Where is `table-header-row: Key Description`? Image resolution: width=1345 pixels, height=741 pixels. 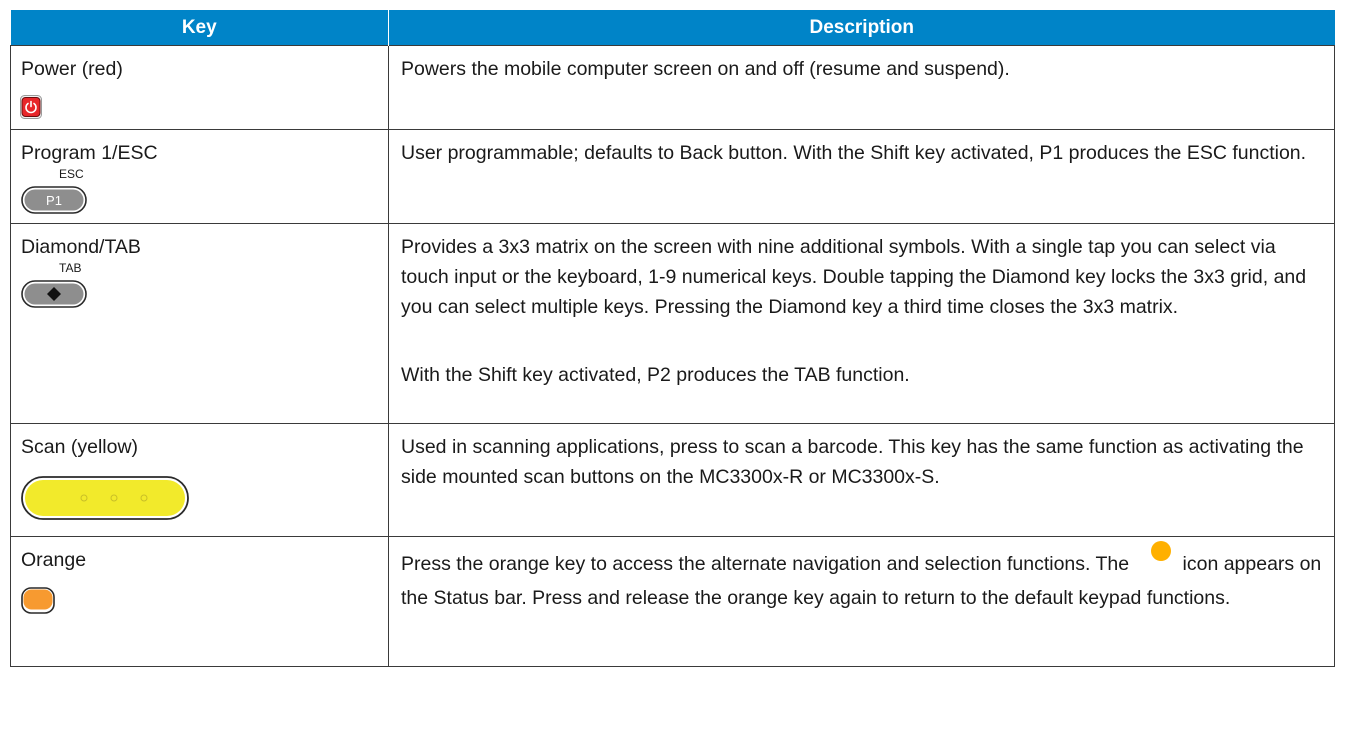
table-header-row: Key Description is located at coordinates (672, 28).